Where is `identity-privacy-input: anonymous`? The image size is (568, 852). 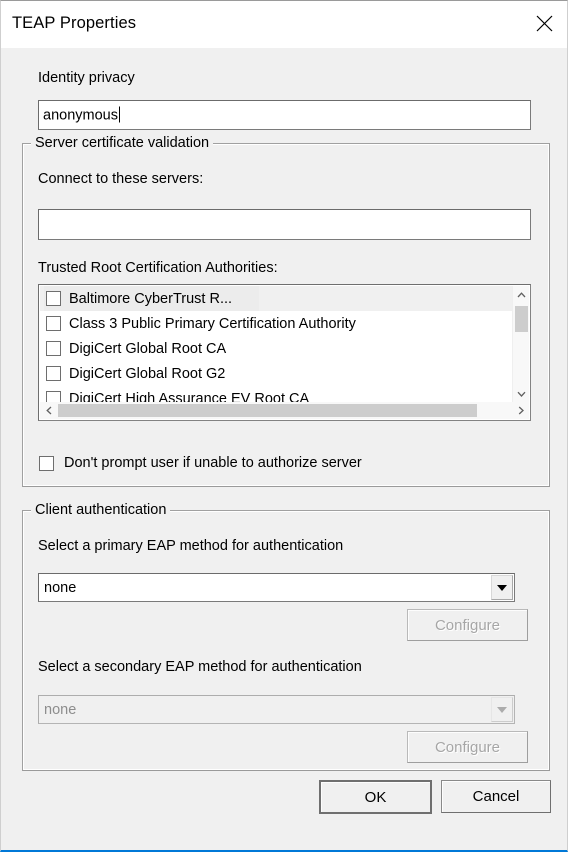 identity-privacy-input: anonymous is located at coordinates (284, 115).